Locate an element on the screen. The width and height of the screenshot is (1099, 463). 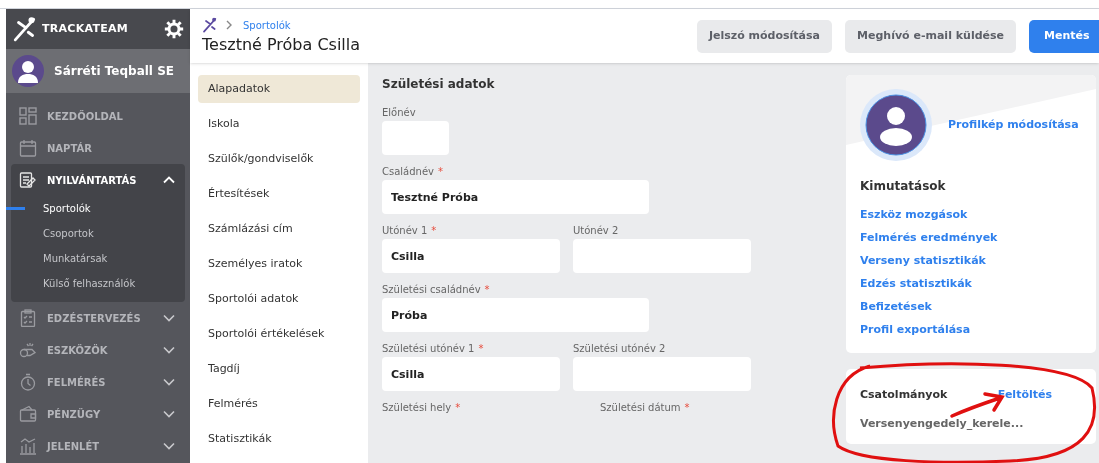
section-tab: Felmérés is located at coordinates (279, 404).